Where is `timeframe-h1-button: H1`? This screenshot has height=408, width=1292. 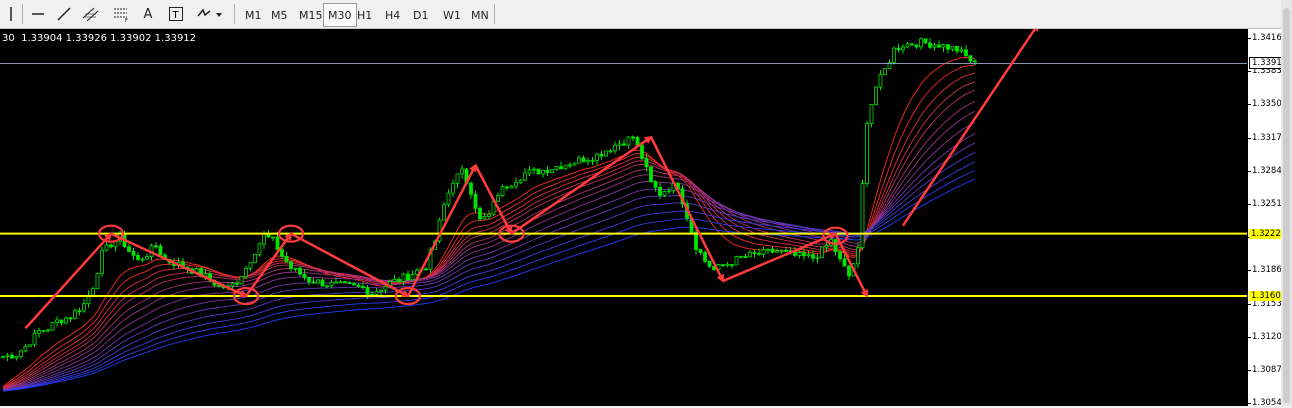
timeframe-h1-button: H1 is located at coordinates (364, 15).